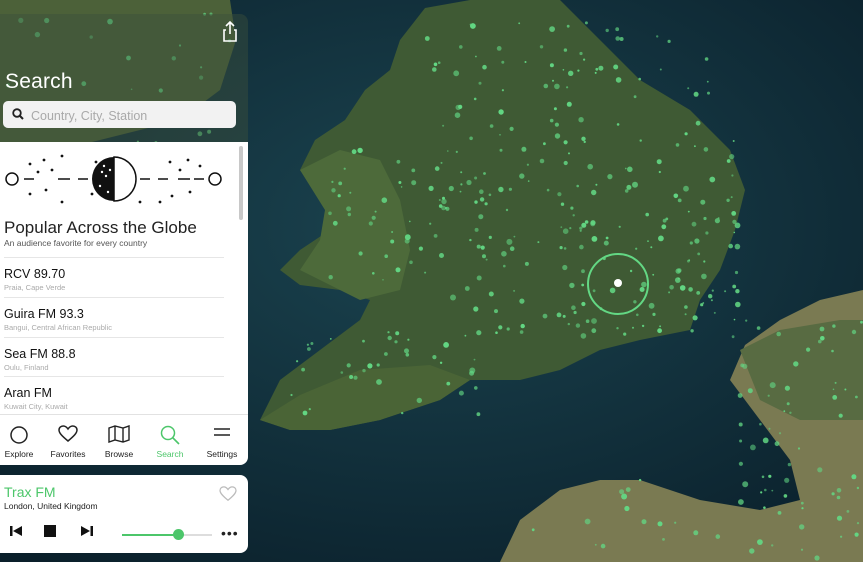 This screenshot has width=863, height=562. What do you see at coordinates (230, 533) in the screenshot?
I see `more-options-icon: •••` at bounding box center [230, 533].